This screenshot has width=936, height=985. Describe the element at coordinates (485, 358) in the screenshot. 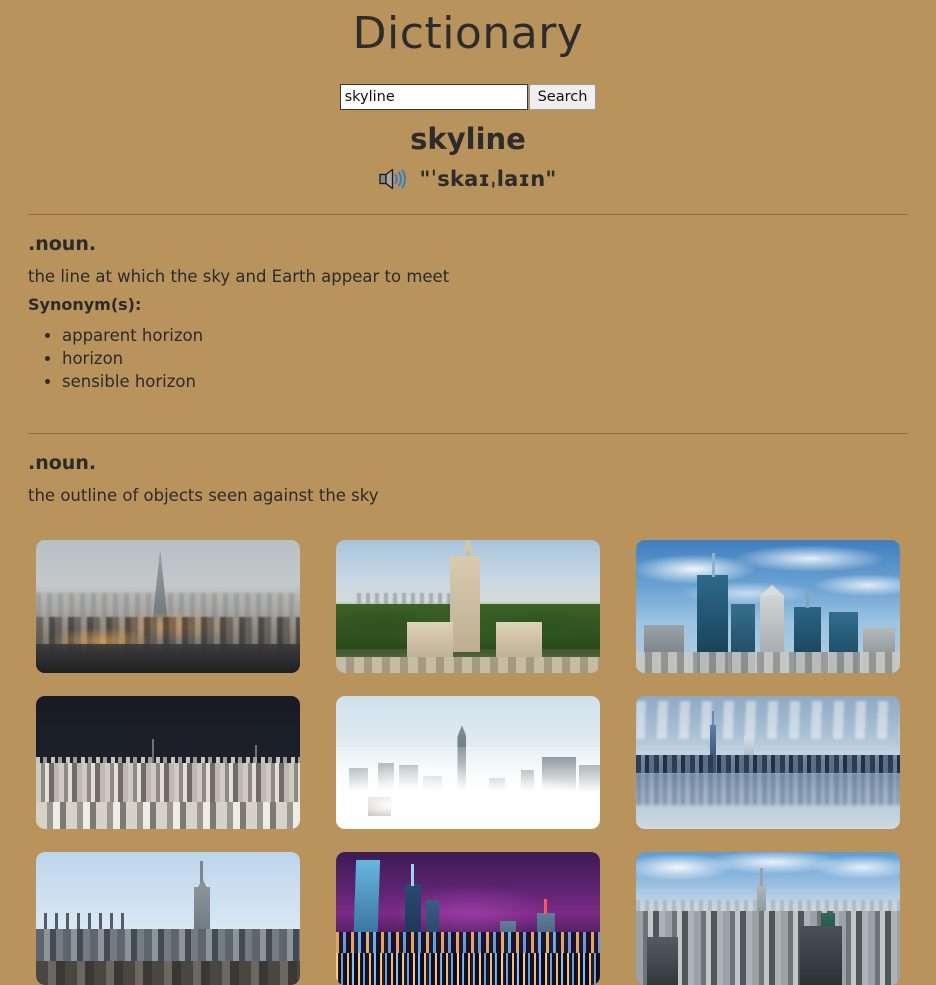

I see `list-item: horizon` at that location.